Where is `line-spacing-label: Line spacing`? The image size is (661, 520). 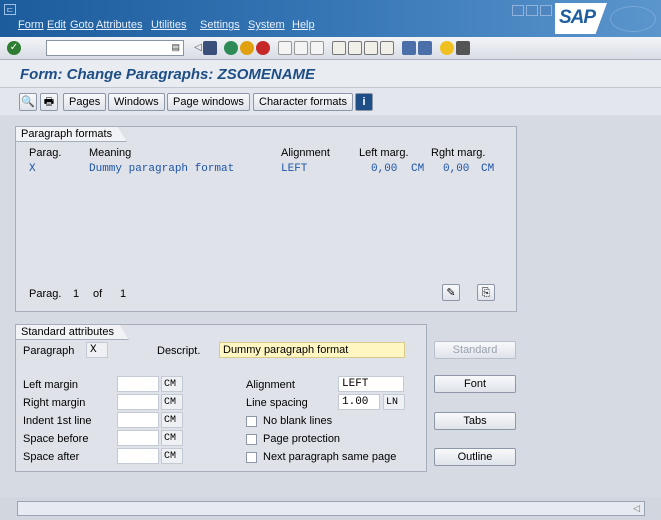 line-spacing-label: Line spacing is located at coordinates (277, 403).